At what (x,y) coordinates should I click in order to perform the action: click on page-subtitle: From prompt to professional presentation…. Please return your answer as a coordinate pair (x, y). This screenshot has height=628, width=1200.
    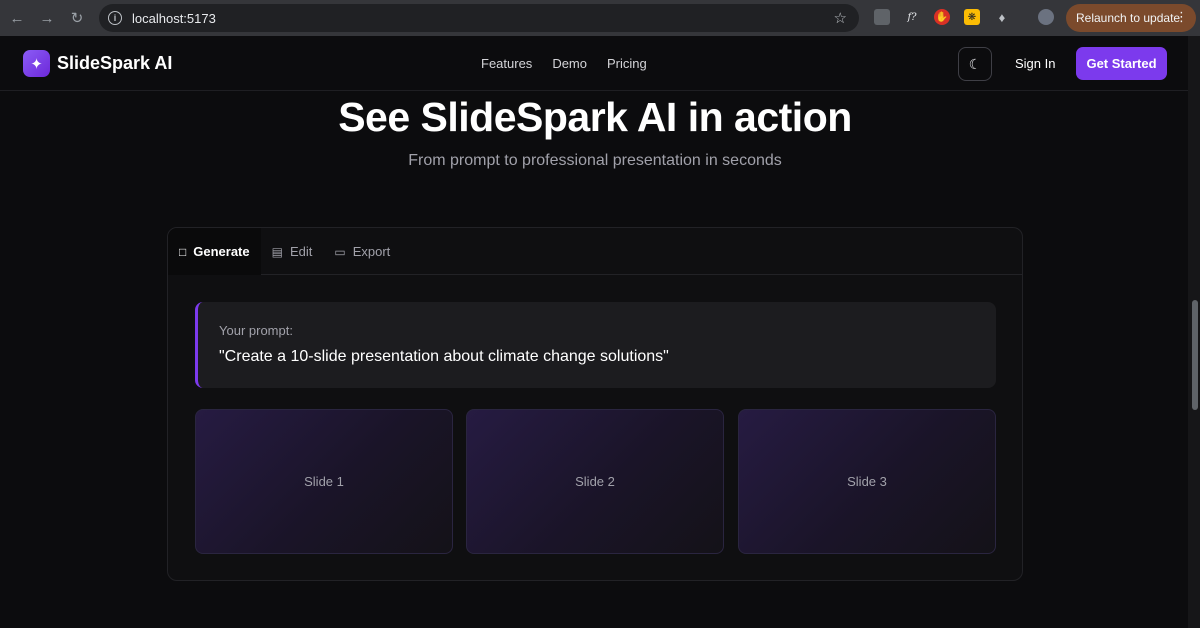
    Looking at the image, I should click on (595, 160).